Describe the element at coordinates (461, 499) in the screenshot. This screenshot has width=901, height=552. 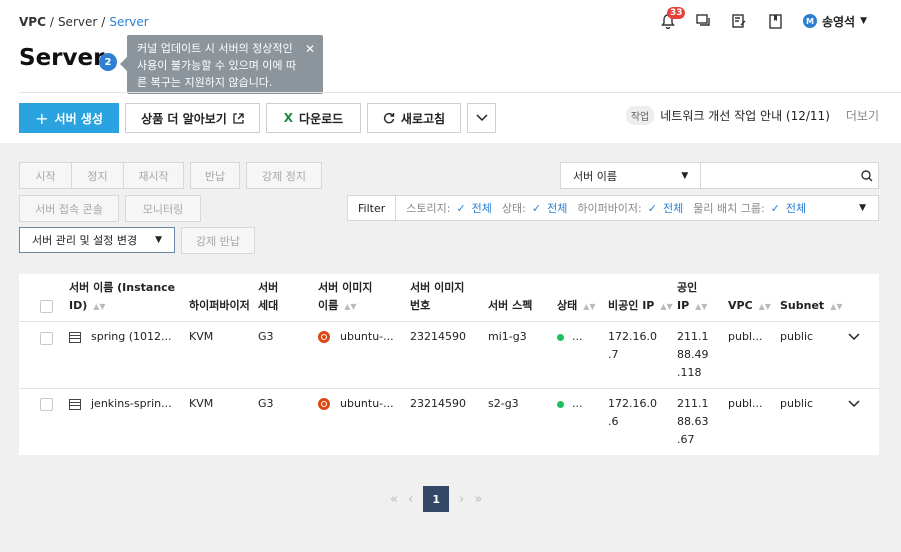
I see `next-page-icon: ›` at that location.